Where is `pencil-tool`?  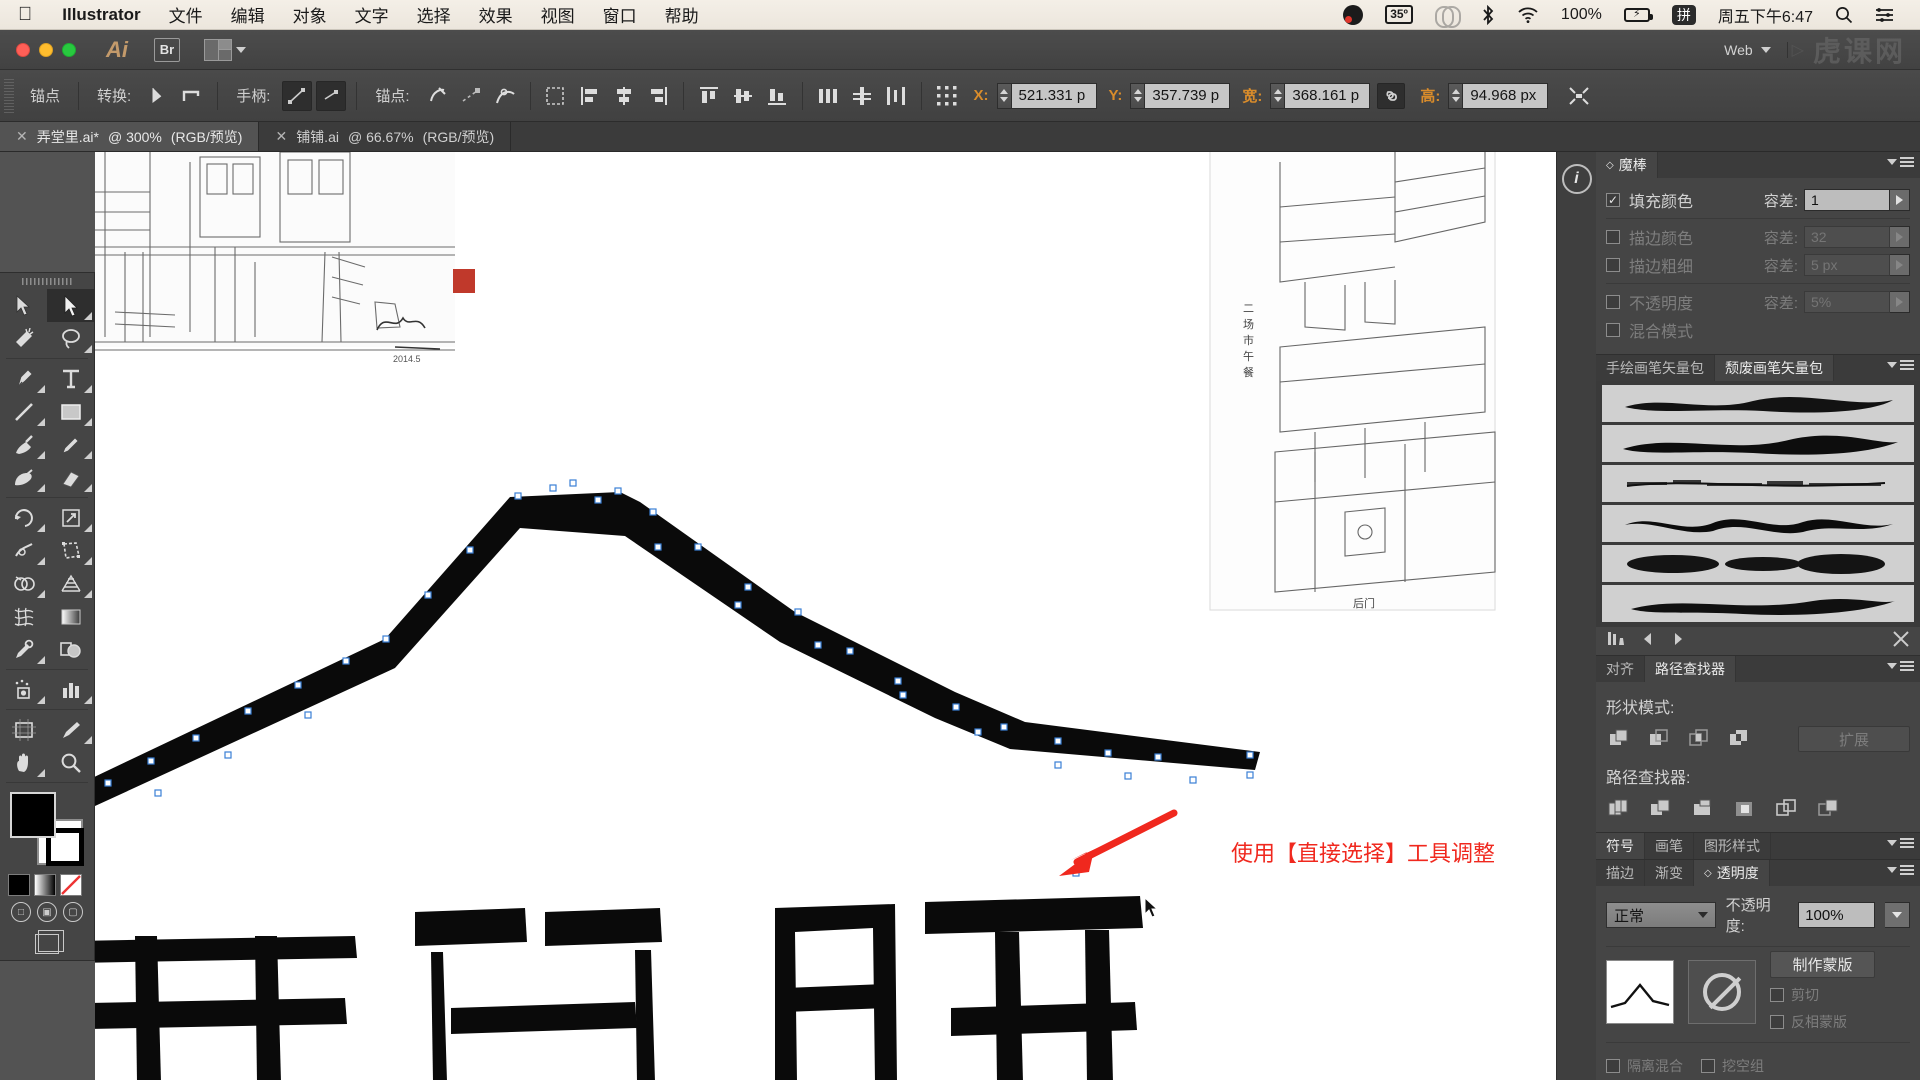 pencil-tool is located at coordinates (70, 444).